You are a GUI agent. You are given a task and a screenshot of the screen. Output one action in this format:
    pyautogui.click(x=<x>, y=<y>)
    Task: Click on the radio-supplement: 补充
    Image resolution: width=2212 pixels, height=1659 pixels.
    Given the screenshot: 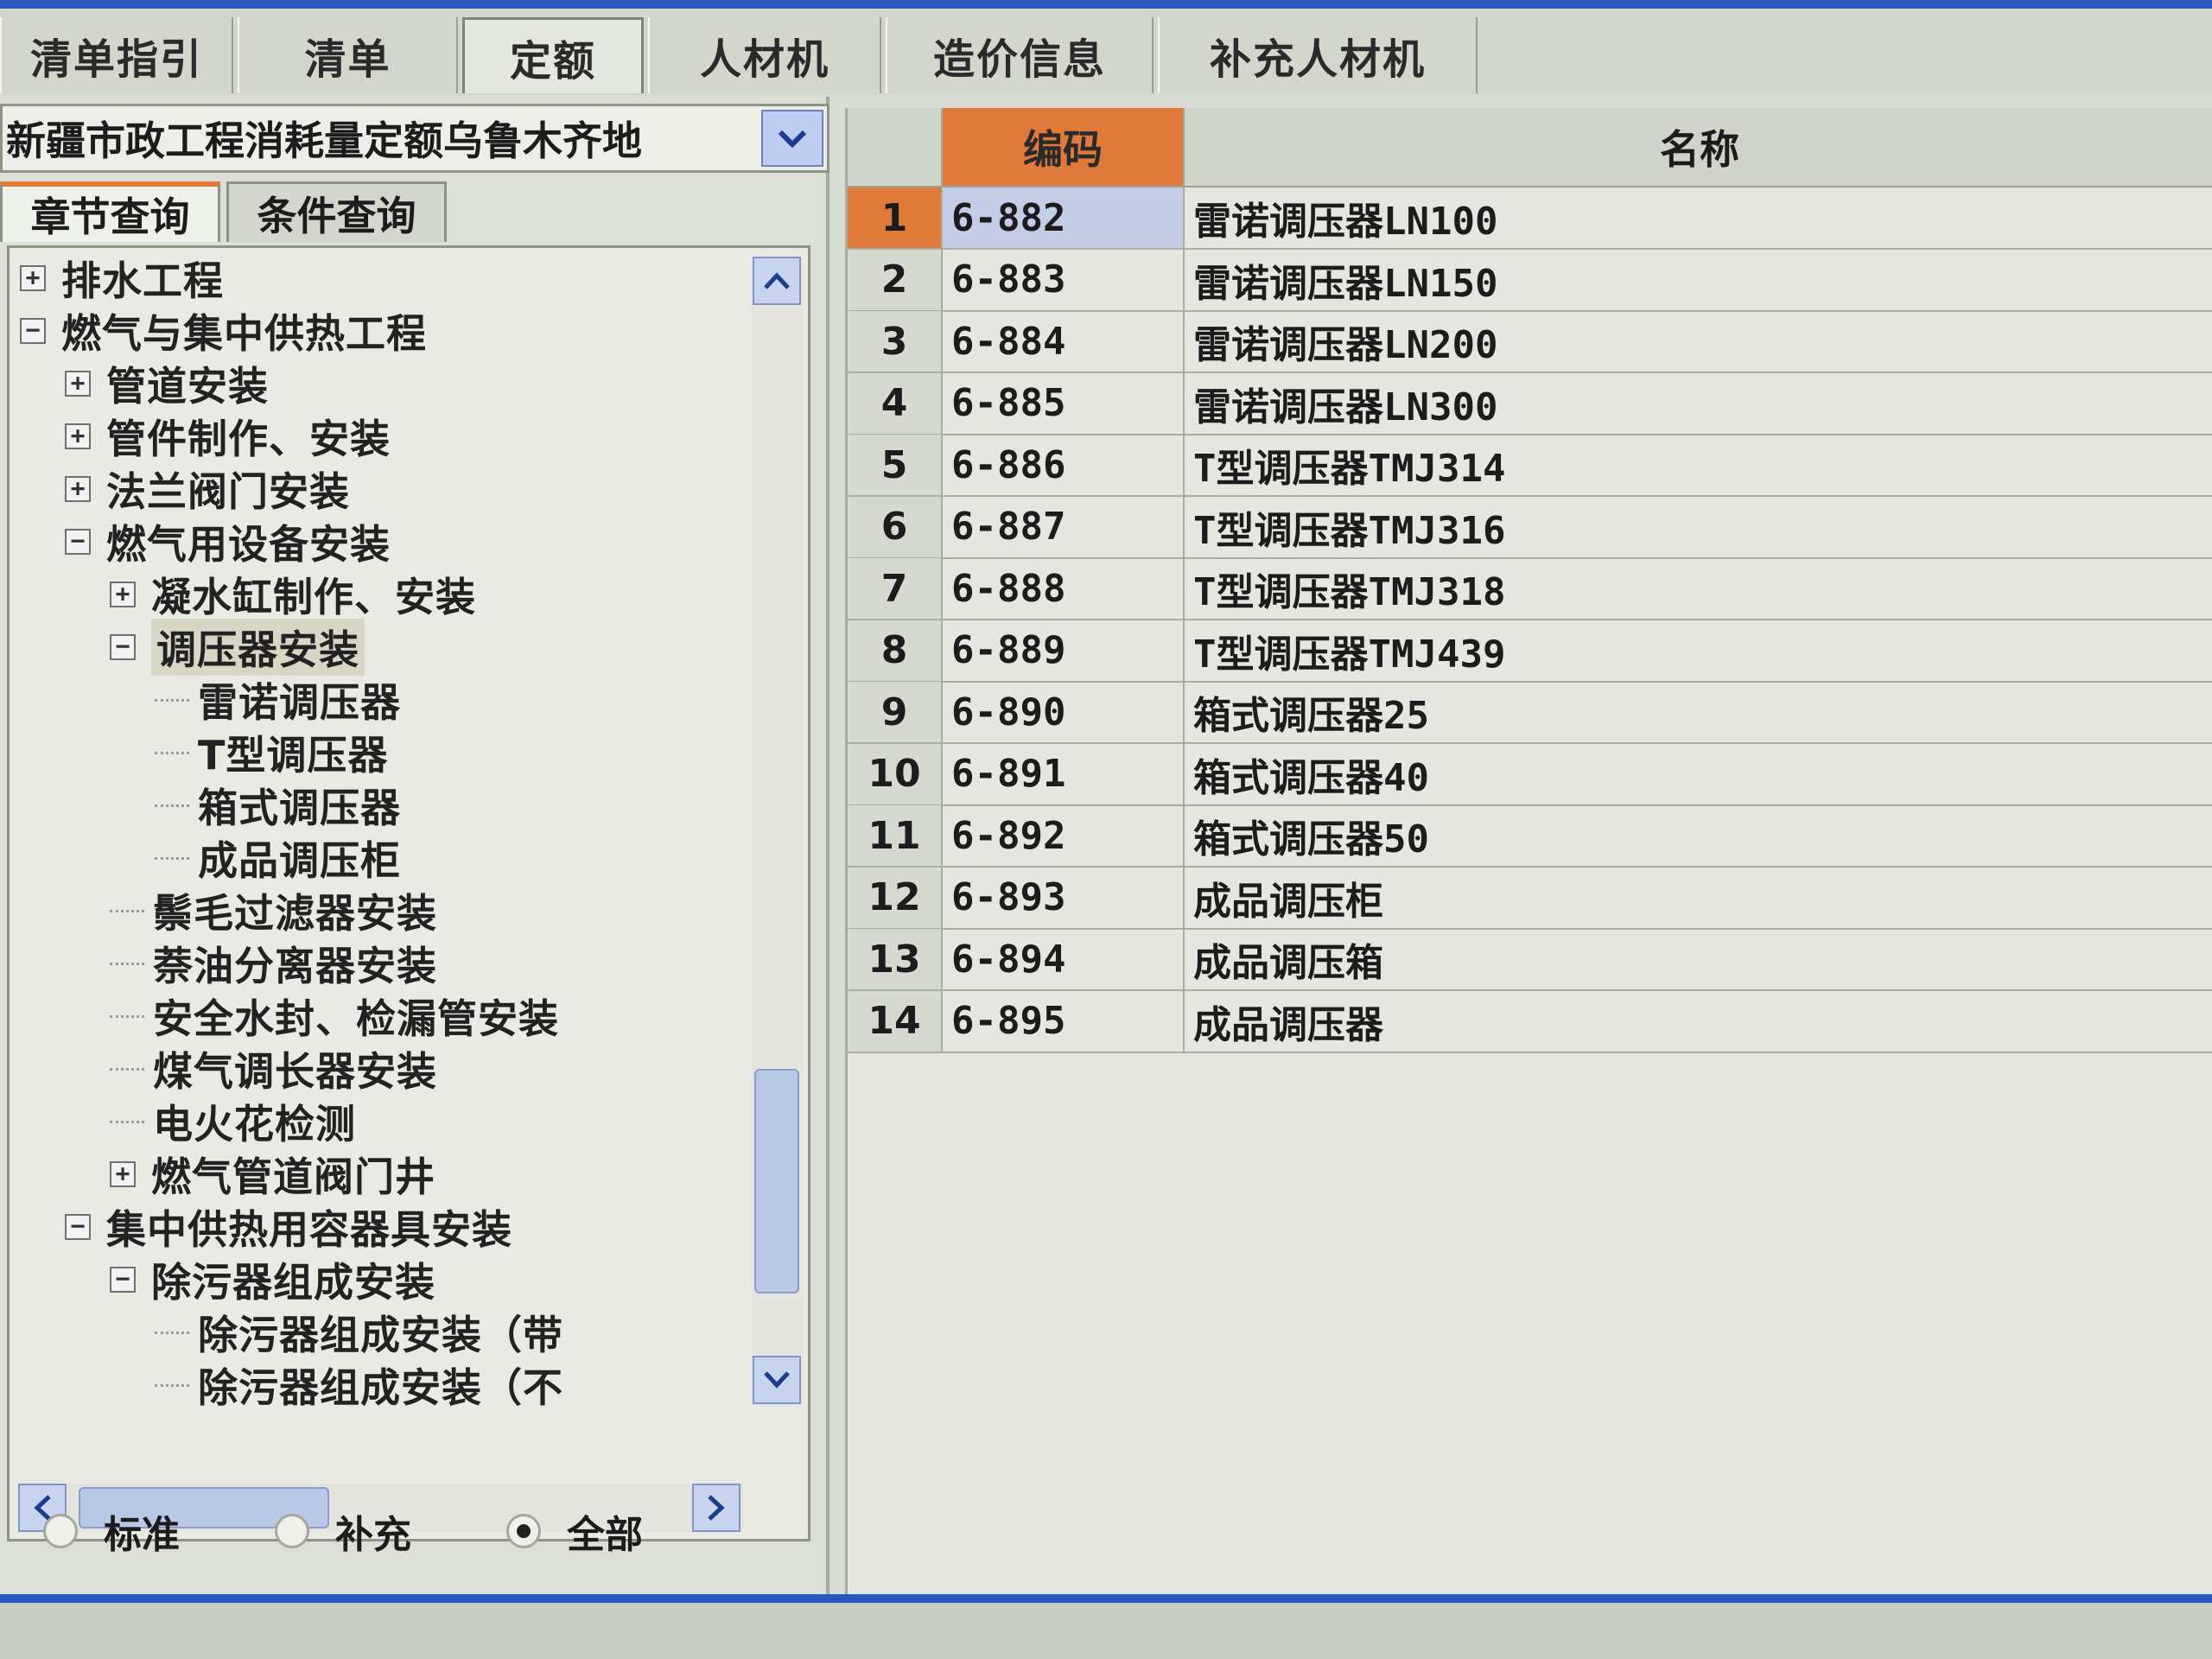 What is the action you would take?
    pyautogui.click(x=343, y=1531)
    